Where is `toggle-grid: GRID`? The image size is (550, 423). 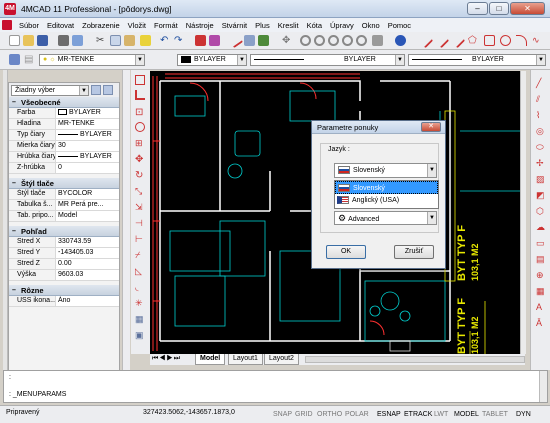
toggle-grid: GRID is located at coordinates (304, 414).